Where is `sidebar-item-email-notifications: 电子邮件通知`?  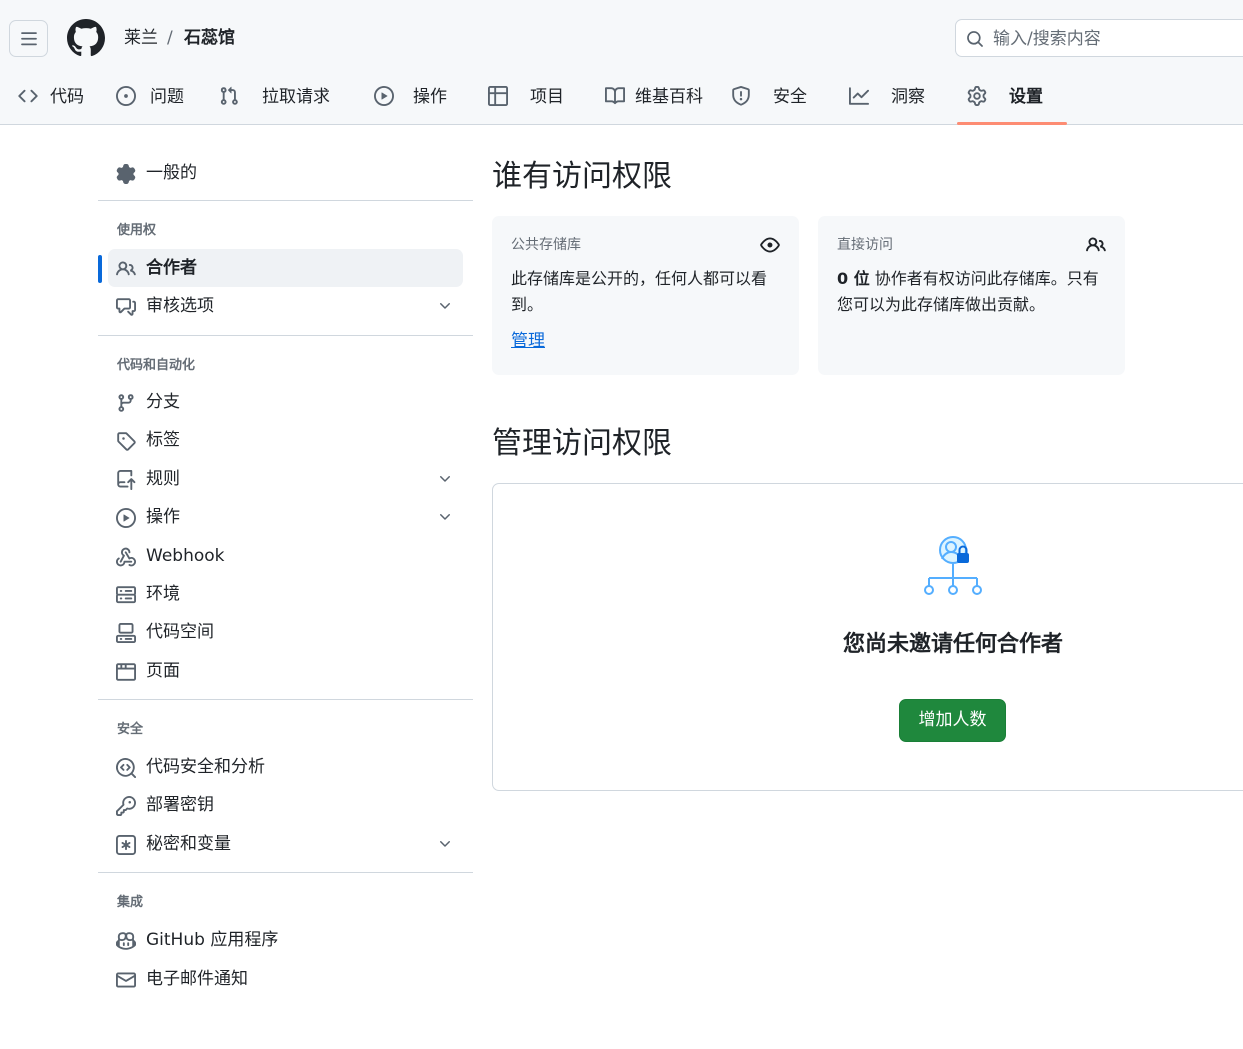 sidebar-item-email-notifications: 电子邮件通知 is located at coordinates (285, 979).